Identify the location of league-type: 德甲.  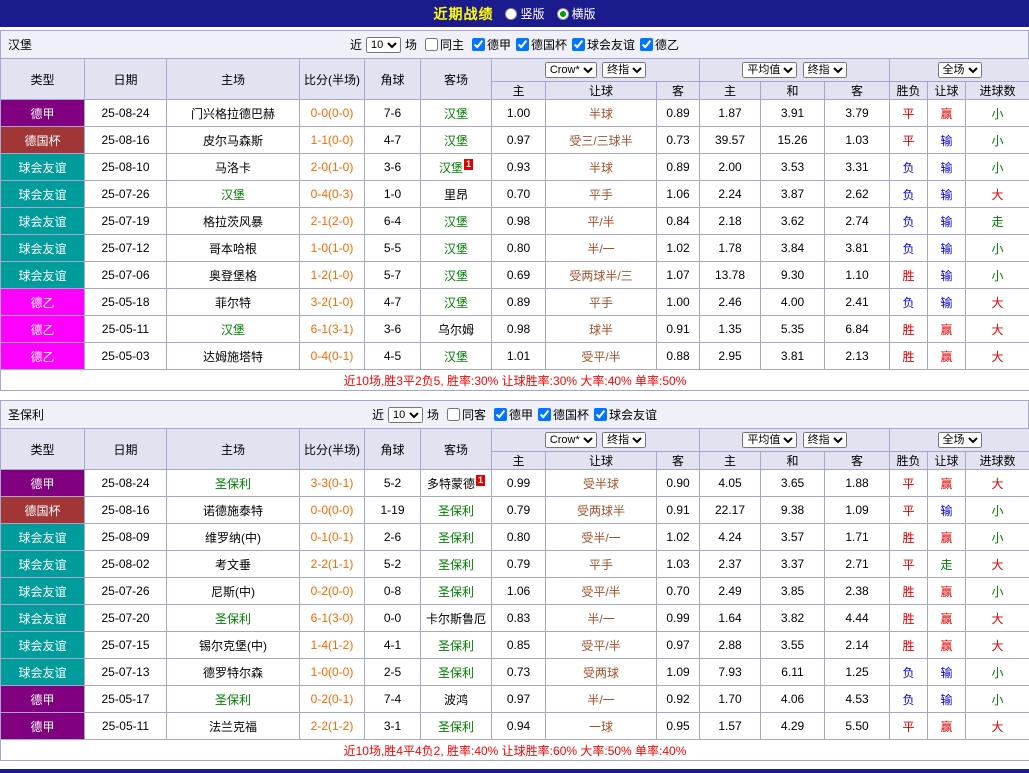
(43, 699).